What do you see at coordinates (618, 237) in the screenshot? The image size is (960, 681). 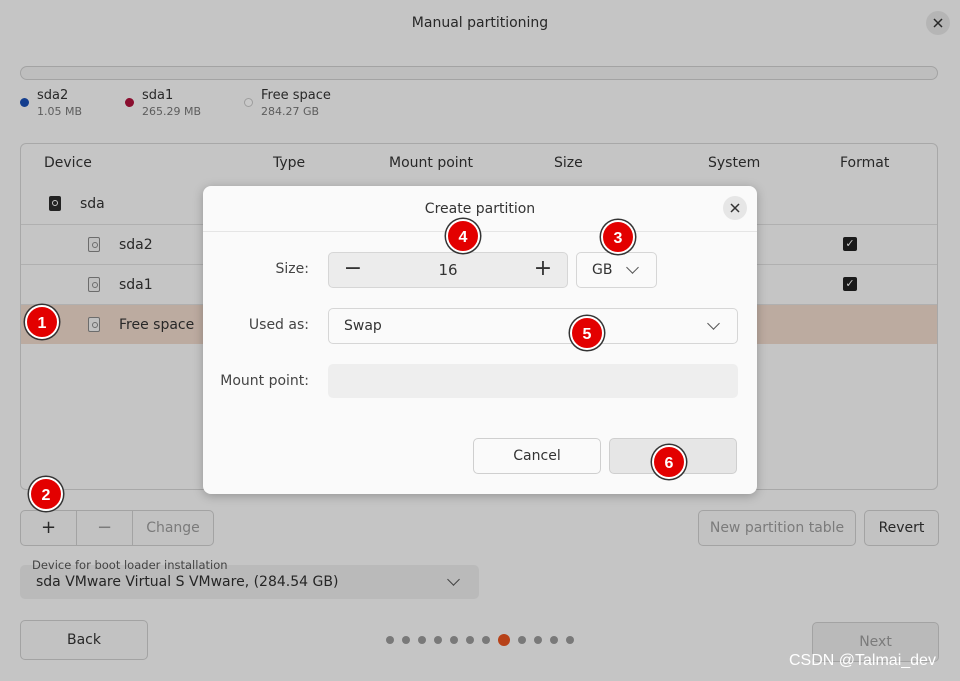 I see `annotation-badge-3: 3` at bounding box center [618, 237].